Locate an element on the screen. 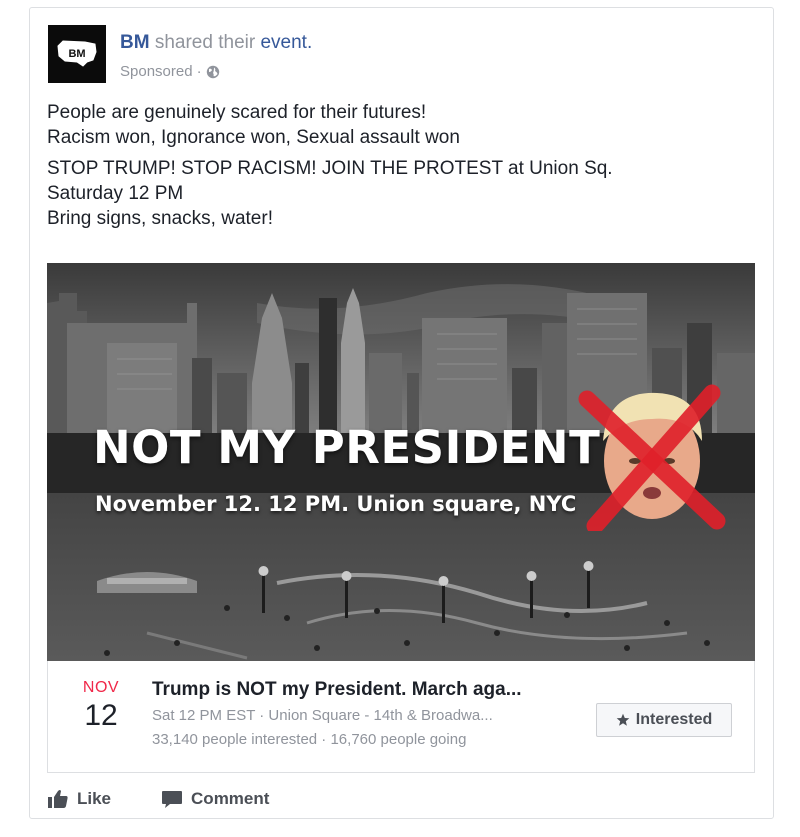  post-meta: Sponsored · is located at coordinates (170, 71).